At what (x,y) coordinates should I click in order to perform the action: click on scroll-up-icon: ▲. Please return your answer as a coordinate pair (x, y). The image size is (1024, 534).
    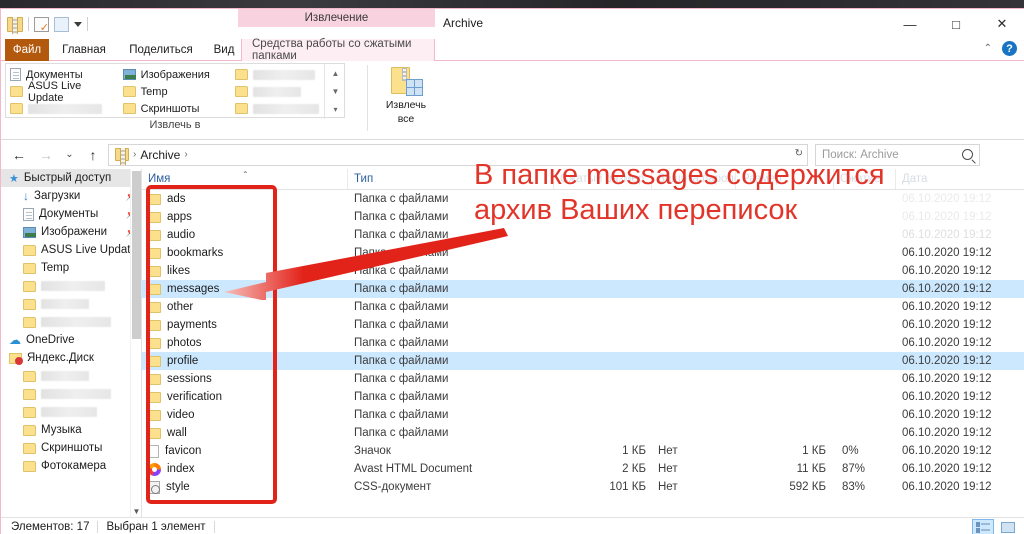
    Looking at the image, I should click on (336, 73).